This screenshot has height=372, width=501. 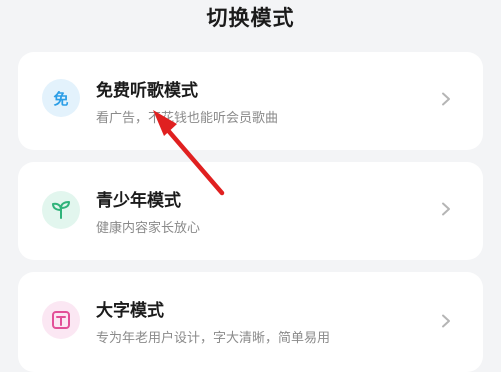 What do you see at coordinates (130, 311) in the screenshot?
I see `mode-title: 大字模式` at bounding box center [130, 311].